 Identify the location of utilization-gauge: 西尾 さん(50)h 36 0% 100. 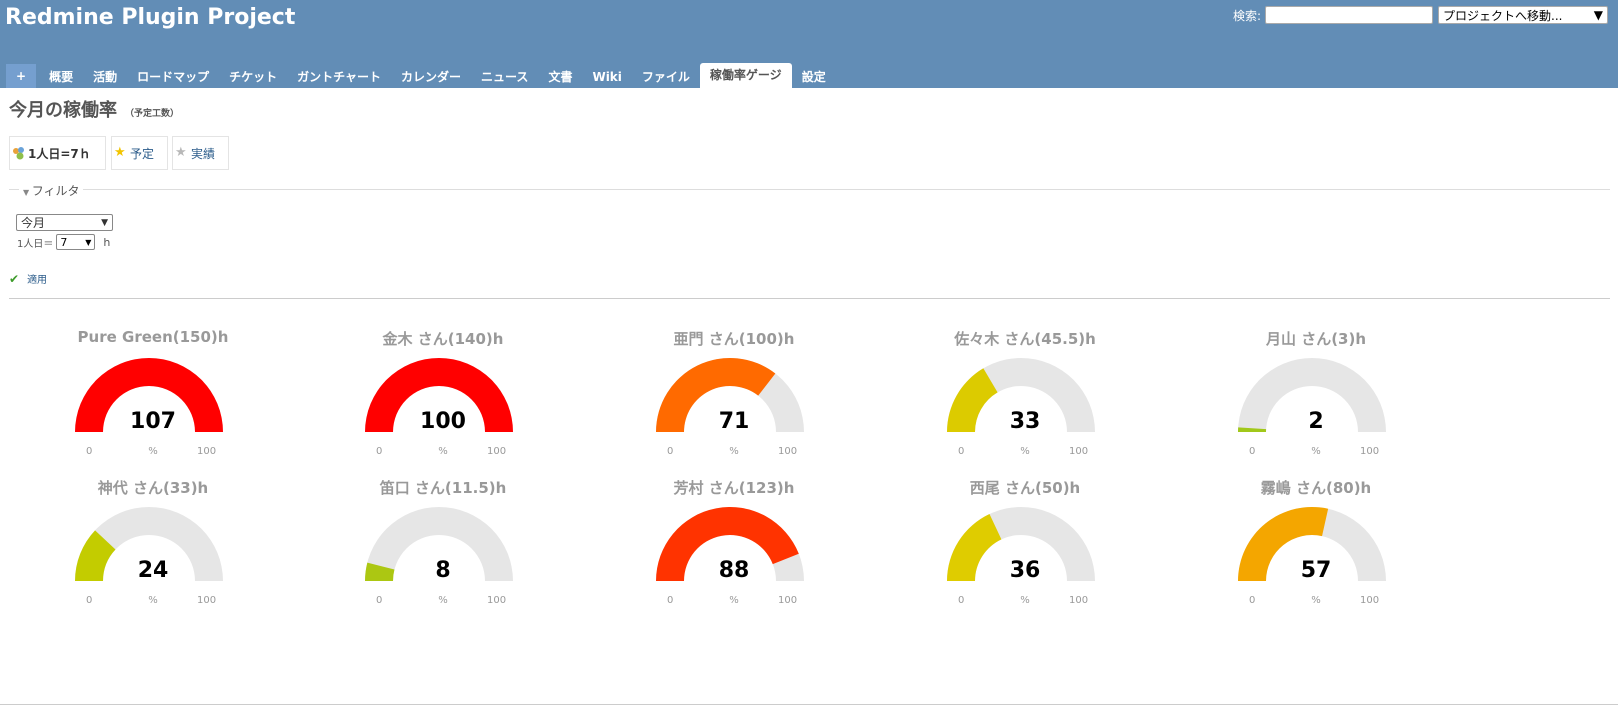
(1025, 547).